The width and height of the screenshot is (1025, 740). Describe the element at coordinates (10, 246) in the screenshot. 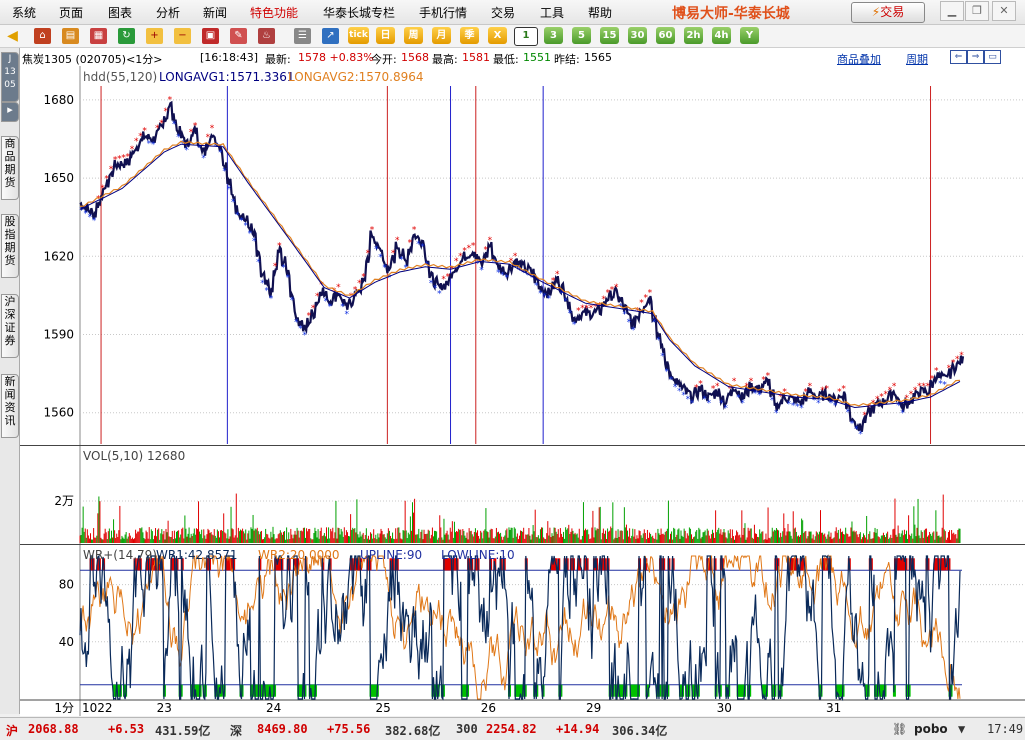

I see `tab-index-futures: 股指期货` at that location.